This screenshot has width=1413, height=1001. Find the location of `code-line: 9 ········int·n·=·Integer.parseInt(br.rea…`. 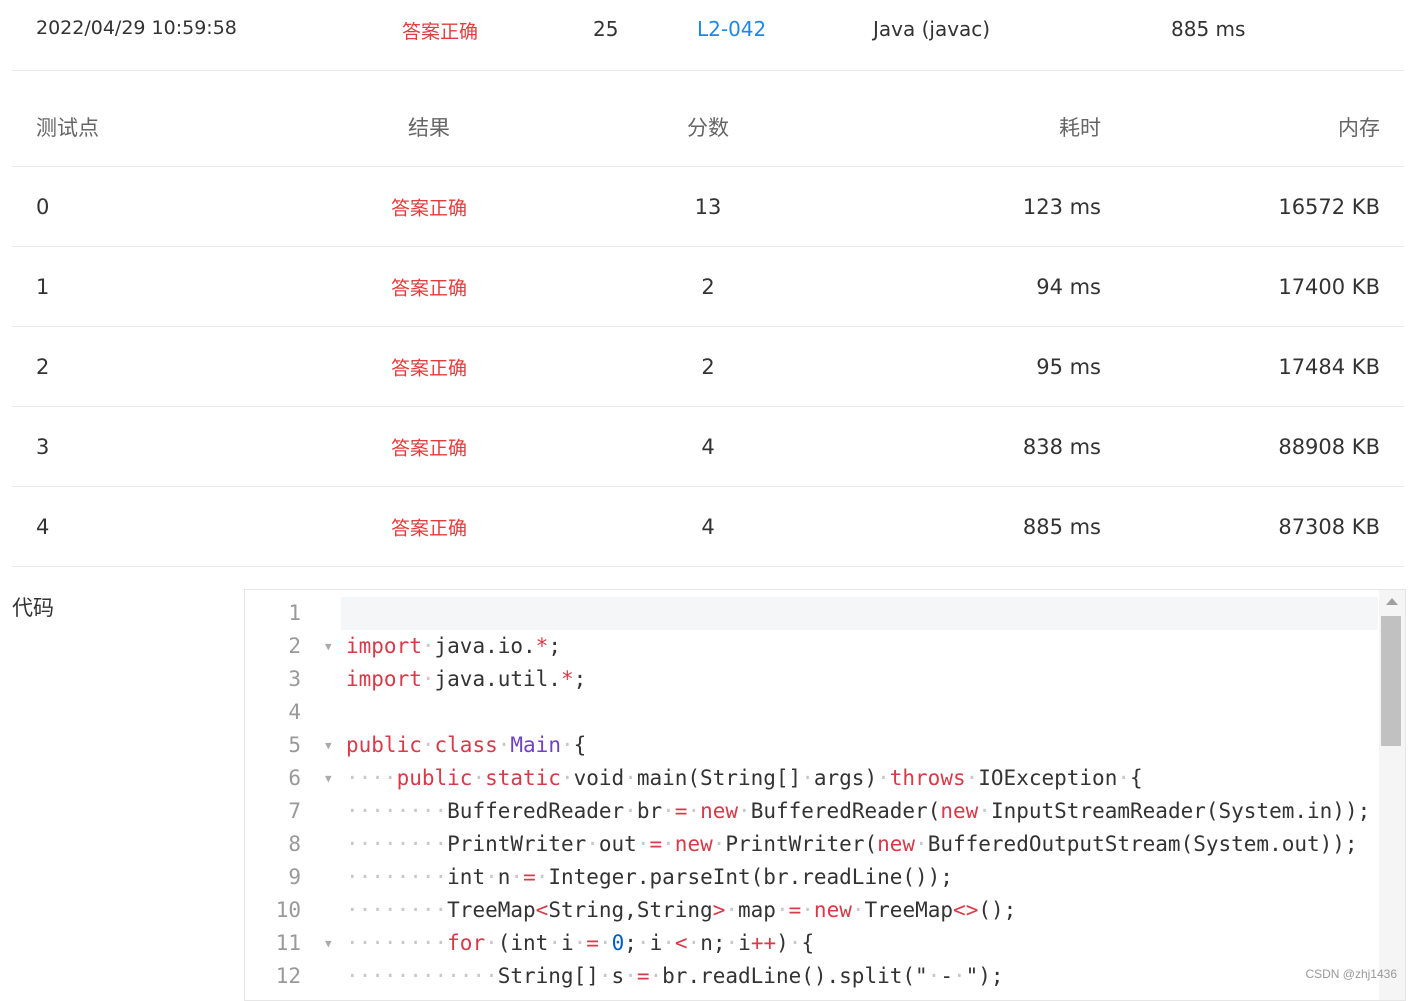

code-line: 9 ········int·n·=·Integer.parseInt(br.rea… is located at coordinates (811, 877).